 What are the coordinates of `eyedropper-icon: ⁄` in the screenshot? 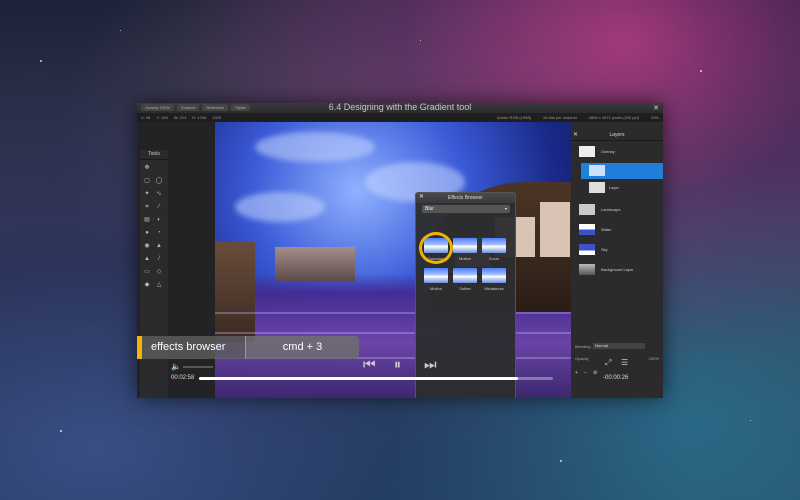 It's located at (159, 207).